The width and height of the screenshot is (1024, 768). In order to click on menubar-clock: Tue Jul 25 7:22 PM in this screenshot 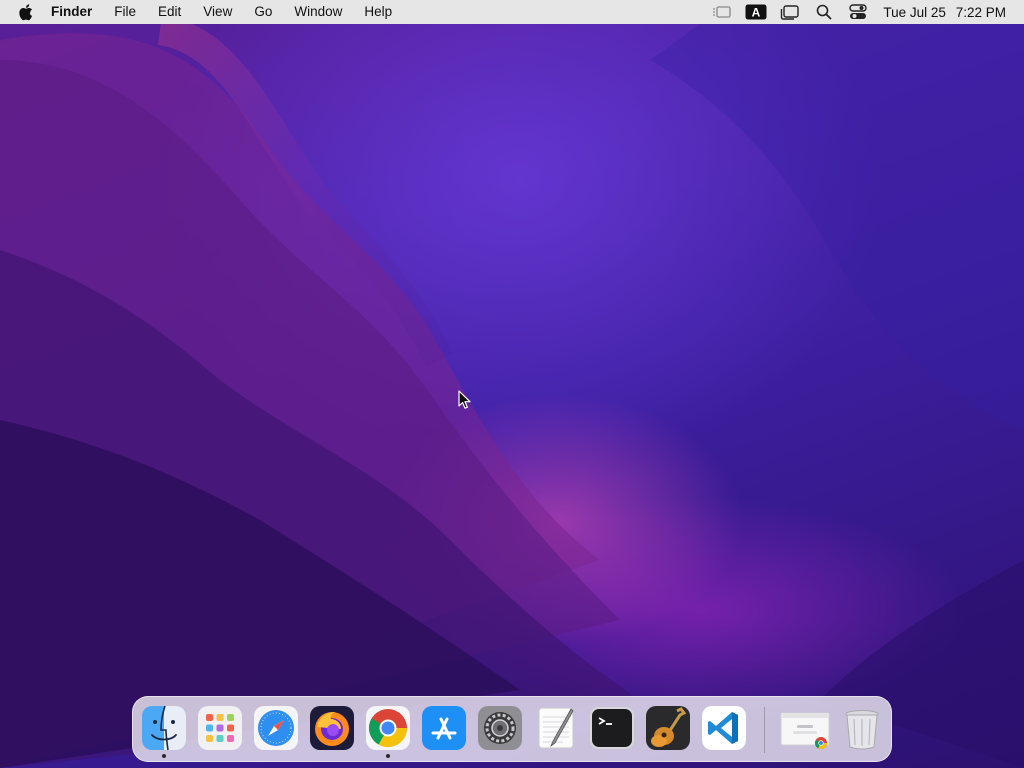, I will do `click(944, 12)`.